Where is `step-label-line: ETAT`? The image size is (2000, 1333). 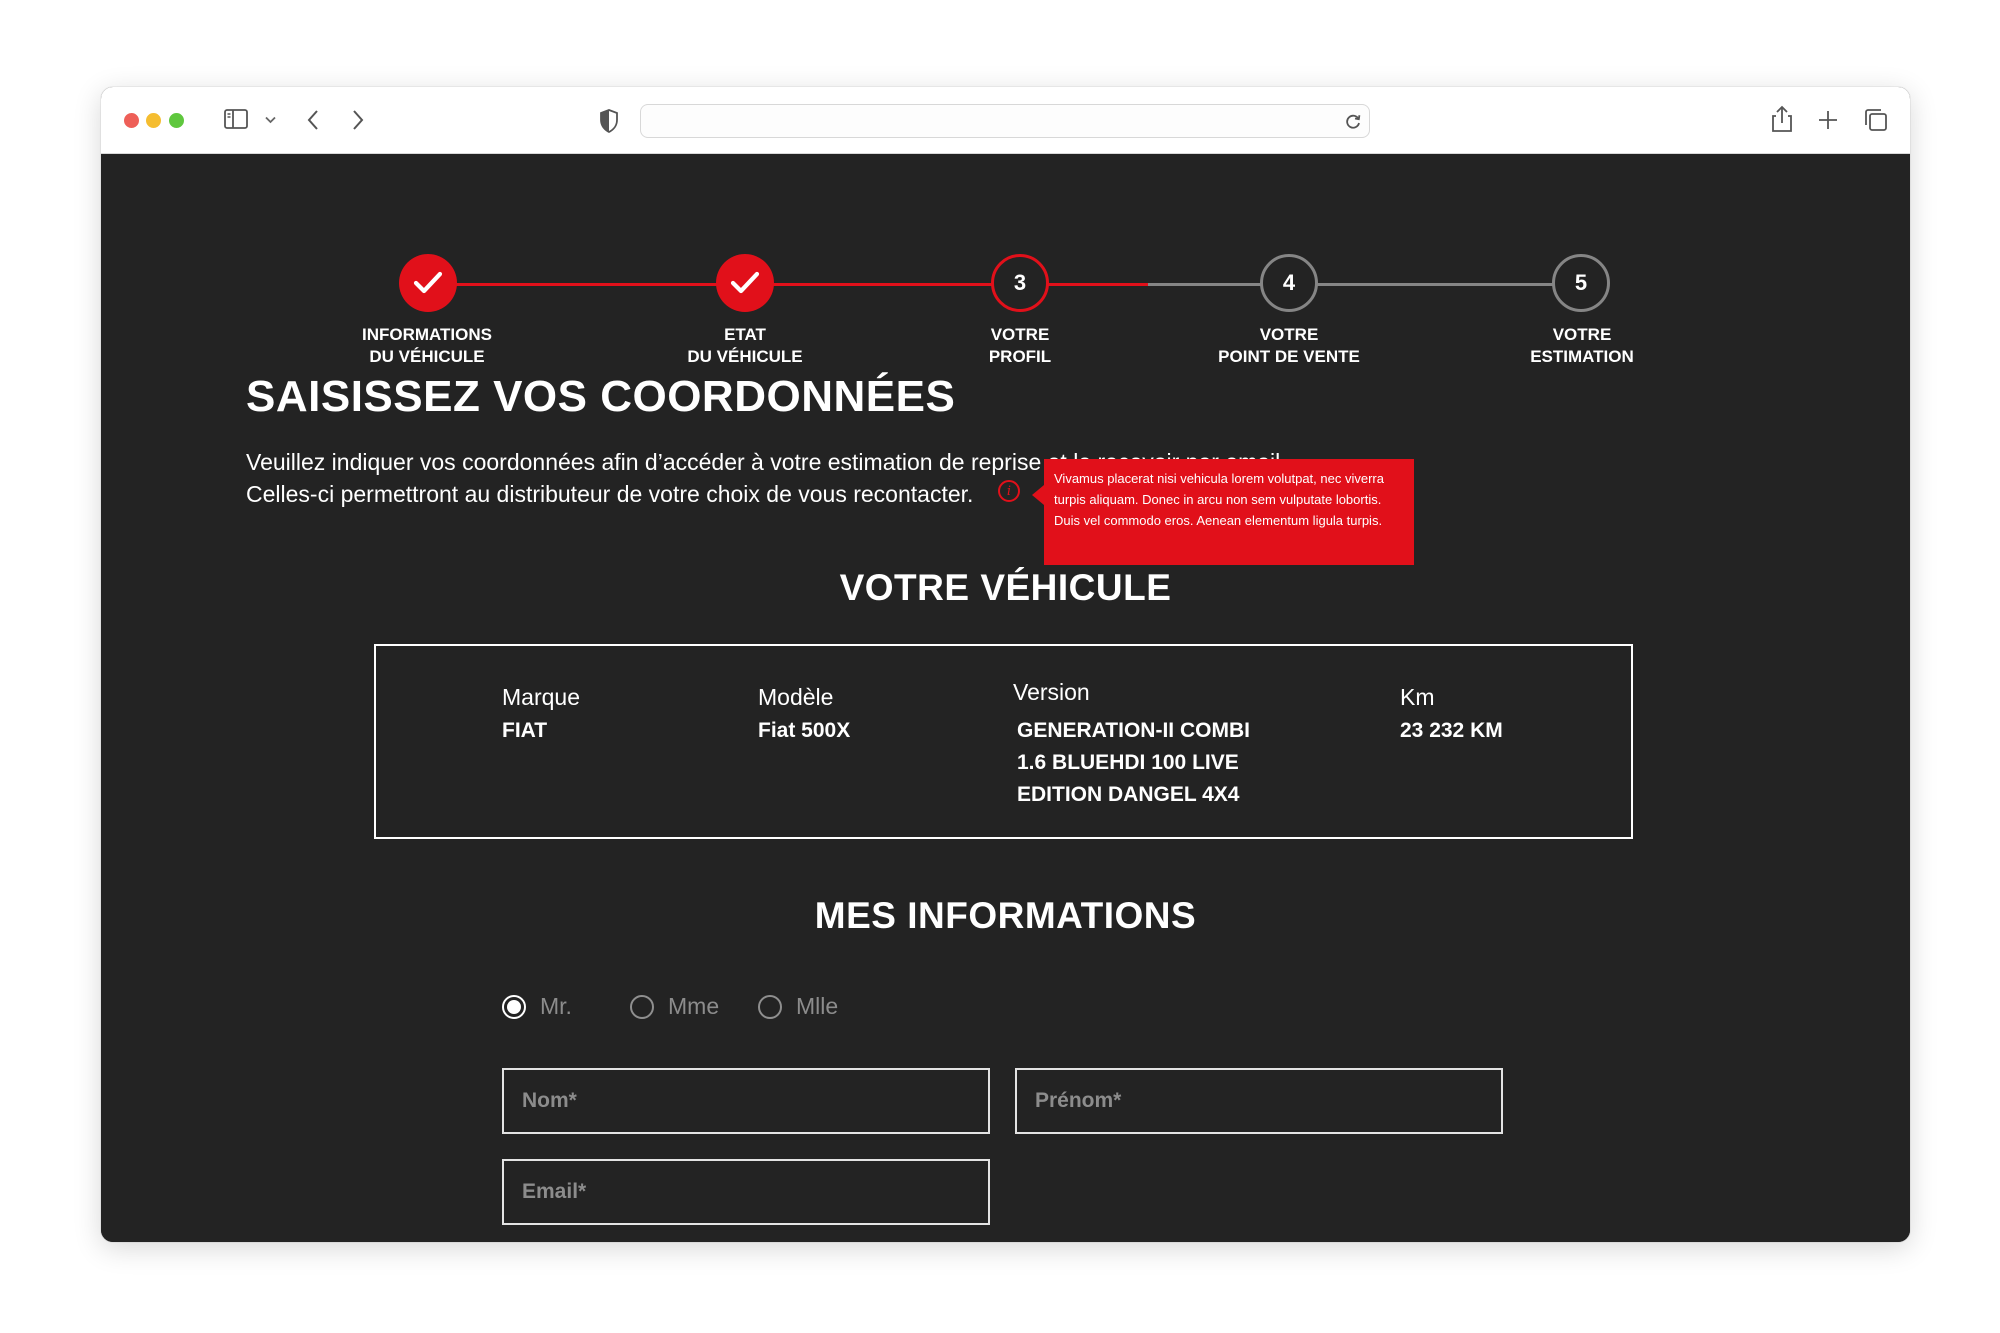 step-label-line: ETAT is located at coordinates (745, 334).